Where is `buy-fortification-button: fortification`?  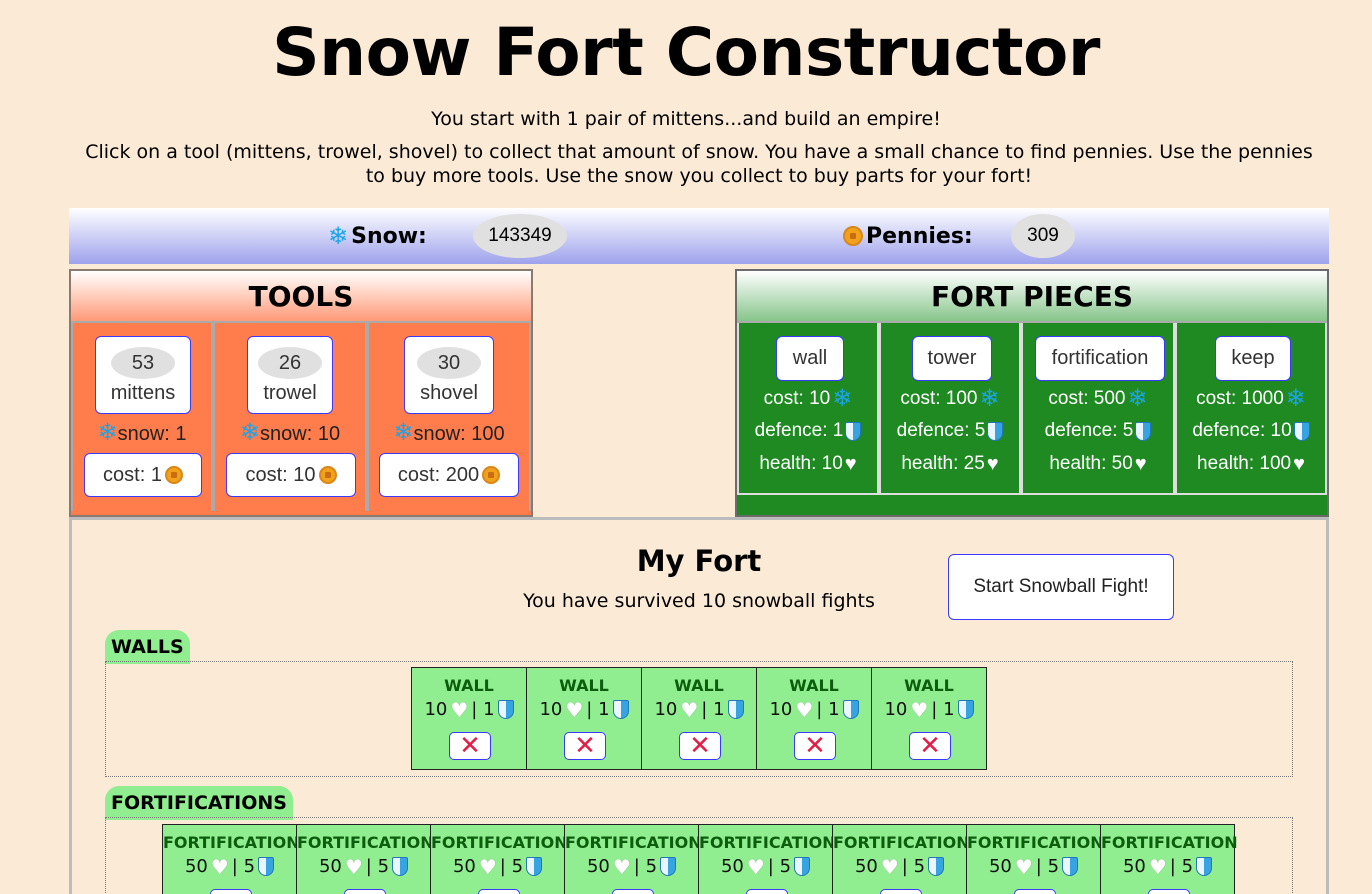
buy-fortification-button: fortification is located at coordinates (1100, 358).